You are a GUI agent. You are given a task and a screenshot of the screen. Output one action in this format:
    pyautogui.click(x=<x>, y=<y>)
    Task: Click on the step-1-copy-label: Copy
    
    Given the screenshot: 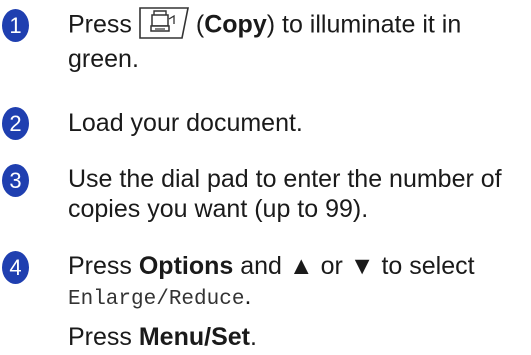 What is the action you would take?
    pyautogui.click(x=235, y=24)
    